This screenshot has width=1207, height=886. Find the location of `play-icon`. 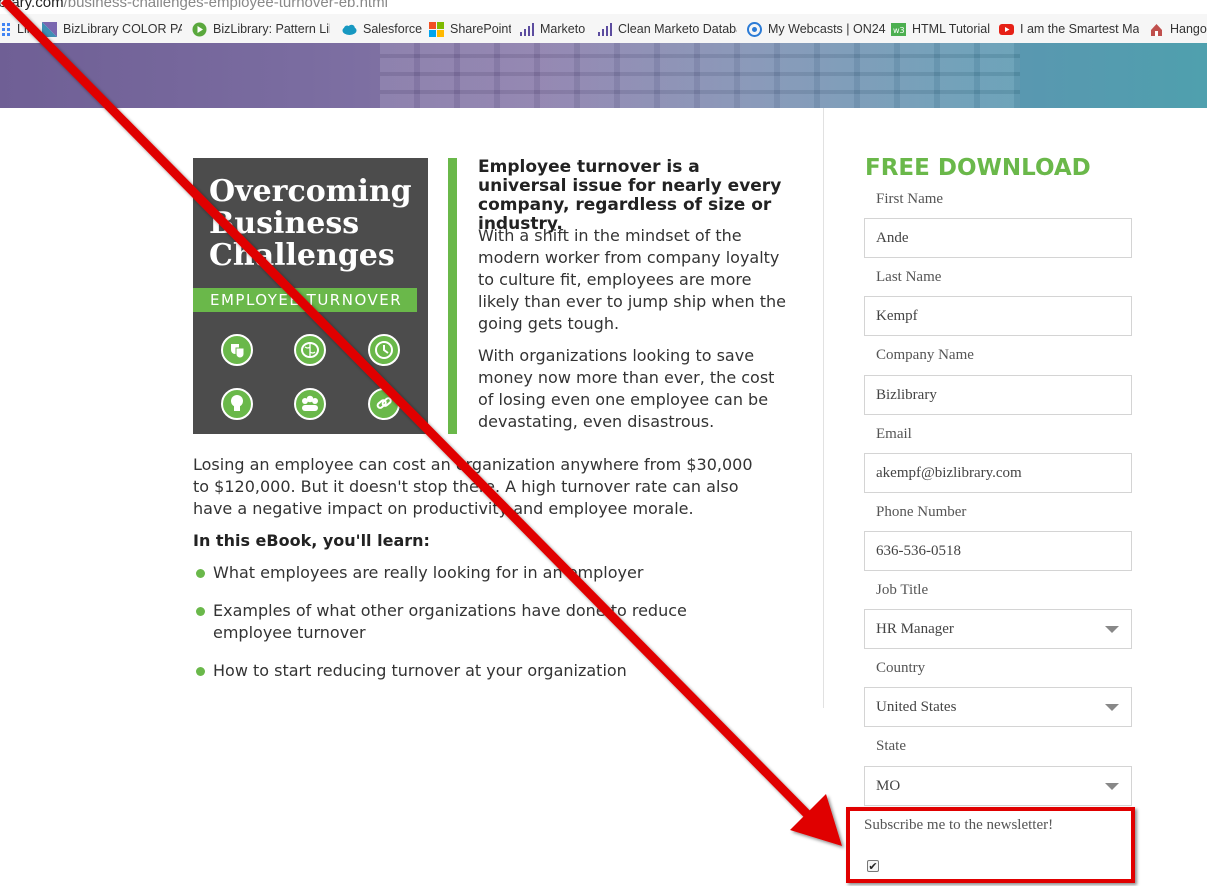

play-icon is located at coordinates (199, 29).